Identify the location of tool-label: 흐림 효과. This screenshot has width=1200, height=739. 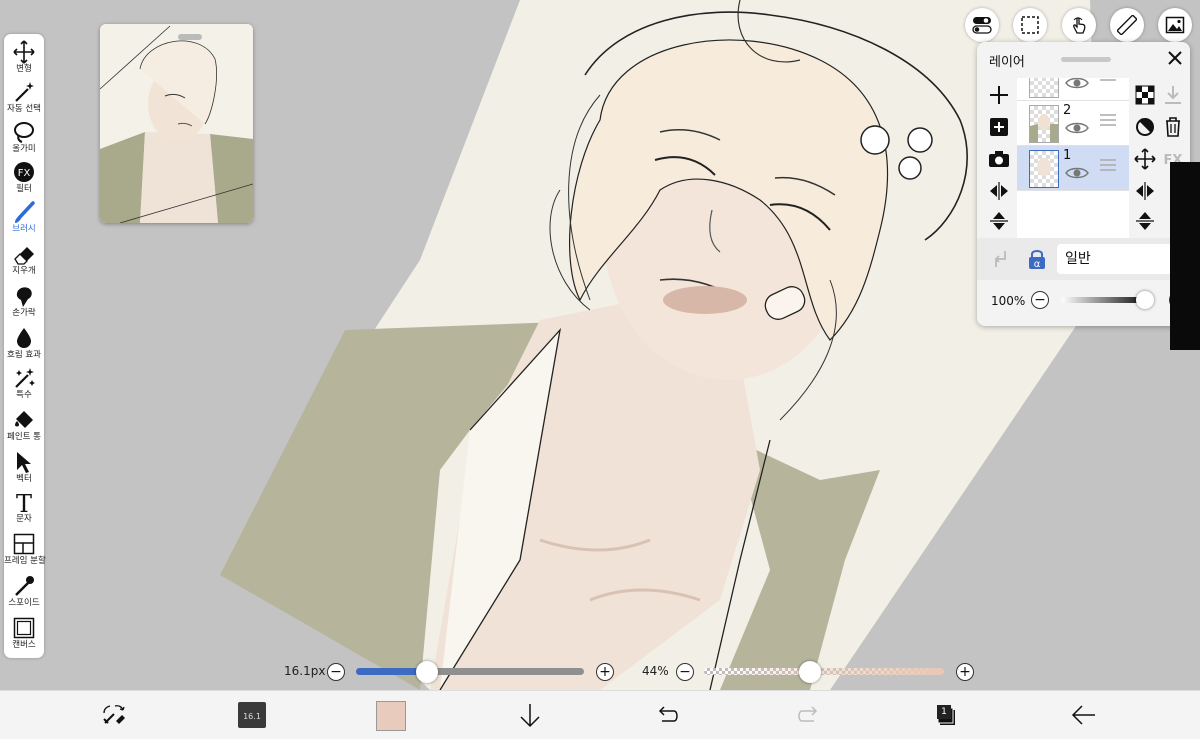
(24, 355).